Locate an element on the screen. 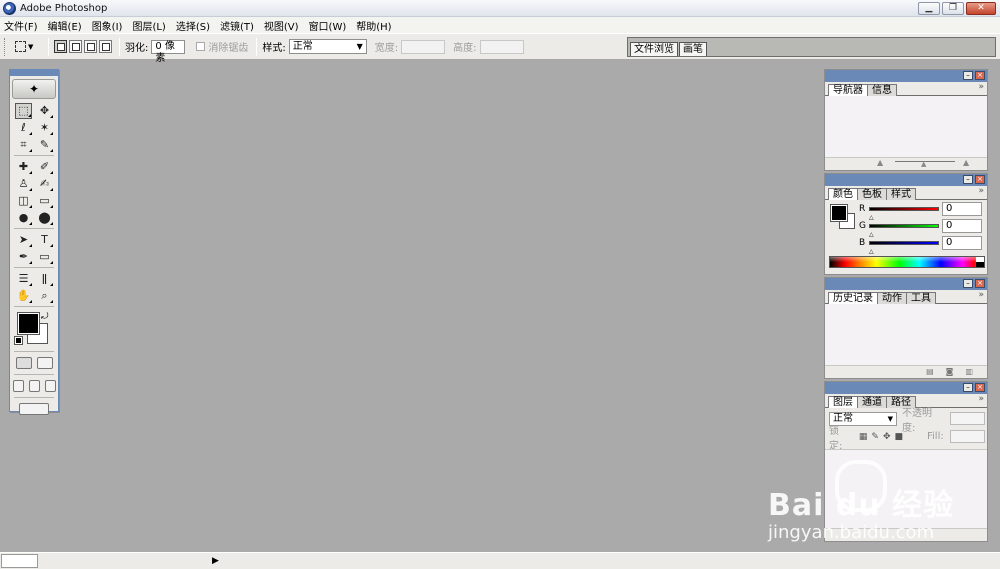 The height and width of the screenshot is (569, 1000). full-screen-menu-button is located at coordinates (34, 386).